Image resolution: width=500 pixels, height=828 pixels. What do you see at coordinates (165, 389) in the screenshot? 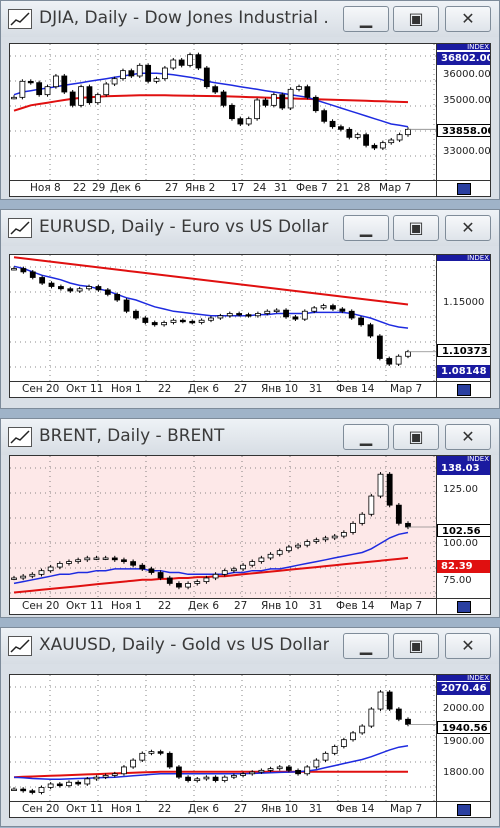
I see `x-tick-label: 22` at bounding box center [165, 389].